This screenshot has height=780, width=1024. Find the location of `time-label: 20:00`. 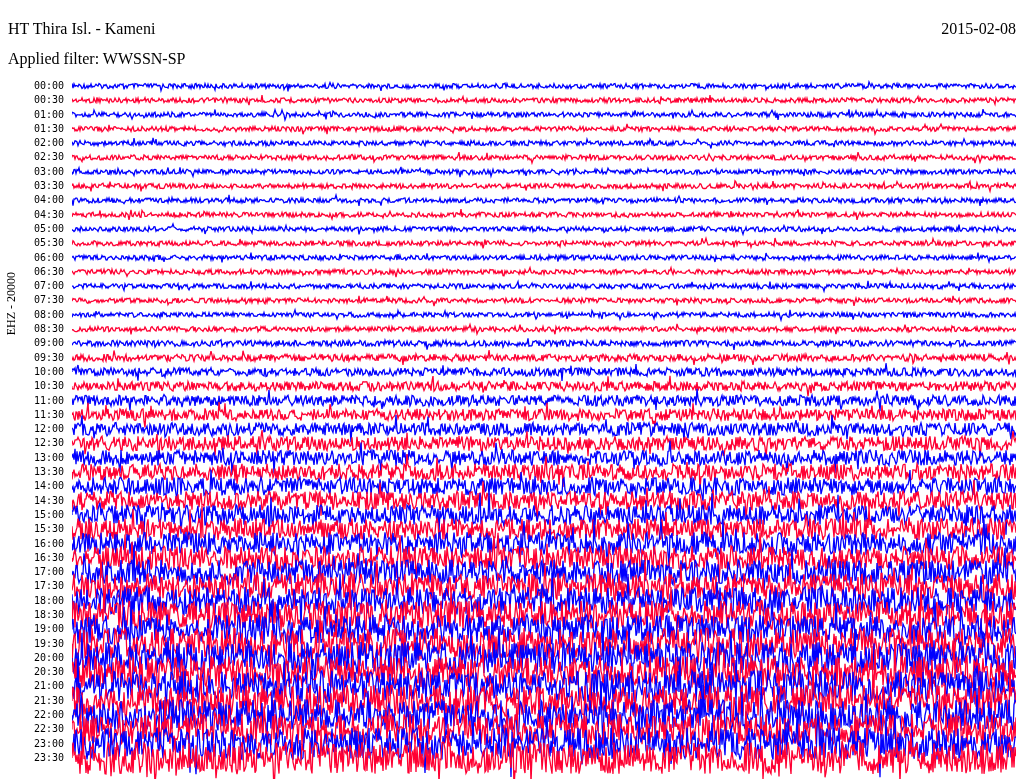

time-label: 20:00 is located at coordinates (48, 657).